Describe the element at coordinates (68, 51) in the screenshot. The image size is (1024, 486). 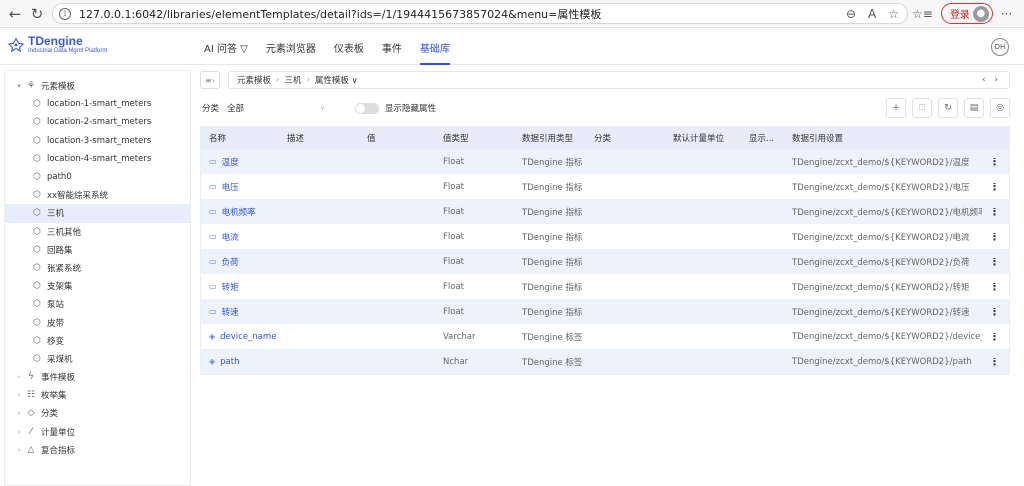
I see `logo-subtitle: Industrial Data Mgmt Platform` at that location.